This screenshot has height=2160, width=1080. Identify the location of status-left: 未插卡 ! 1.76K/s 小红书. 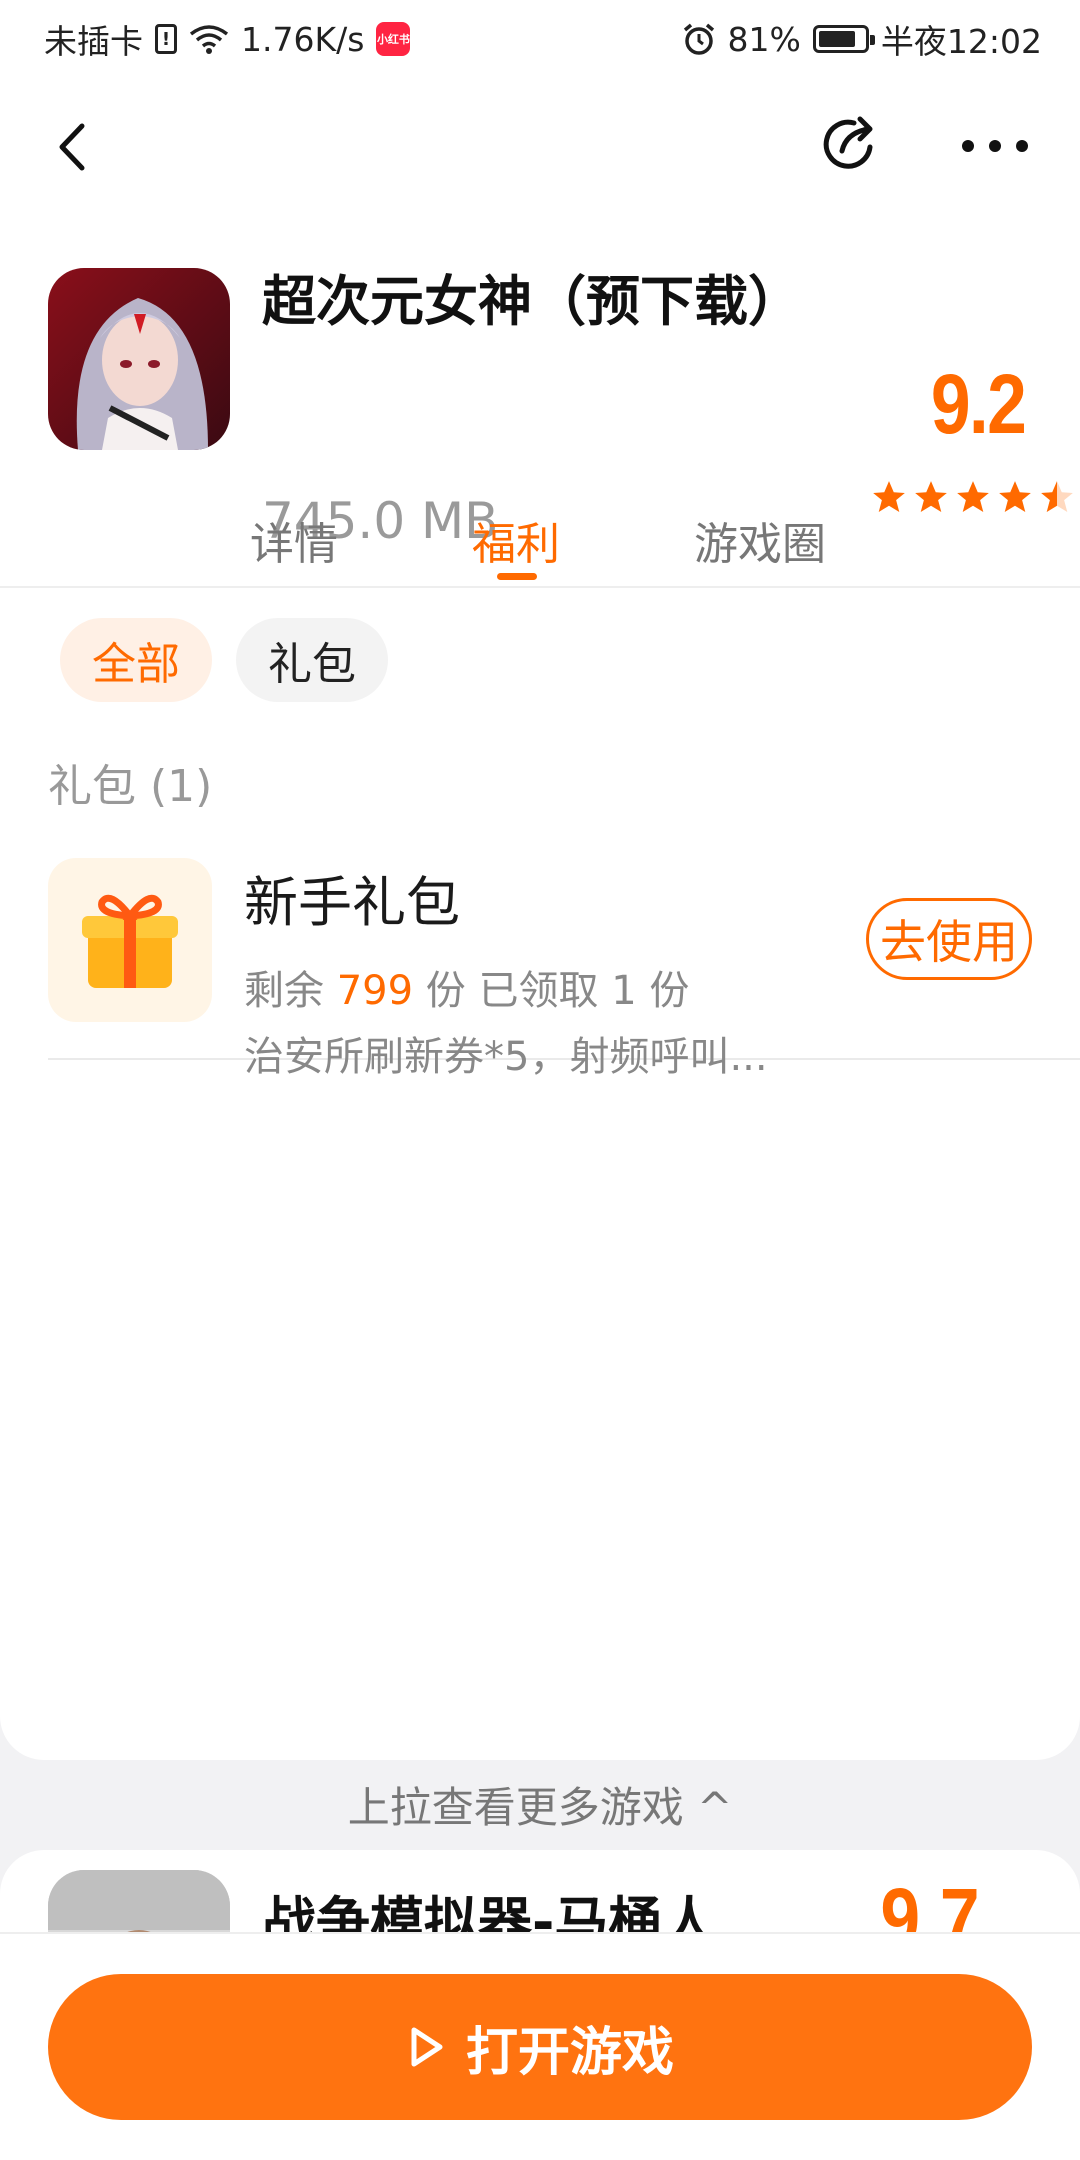
(227, 39).